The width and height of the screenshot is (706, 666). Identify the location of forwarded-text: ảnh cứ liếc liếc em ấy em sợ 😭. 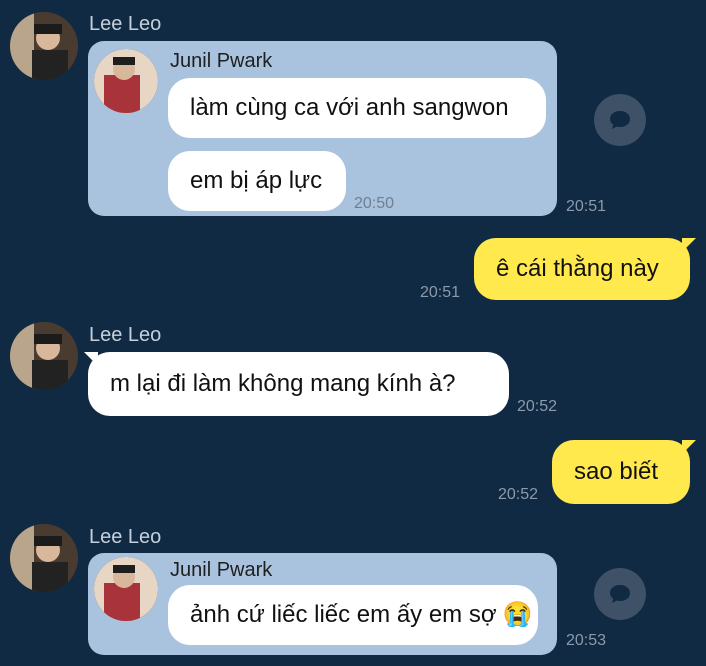
(353, 615).